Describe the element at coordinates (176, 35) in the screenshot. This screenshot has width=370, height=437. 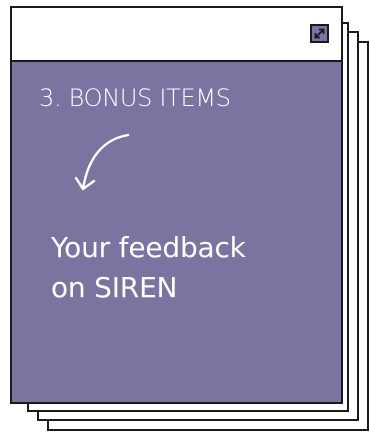
I see `window-titlebar` at that location.